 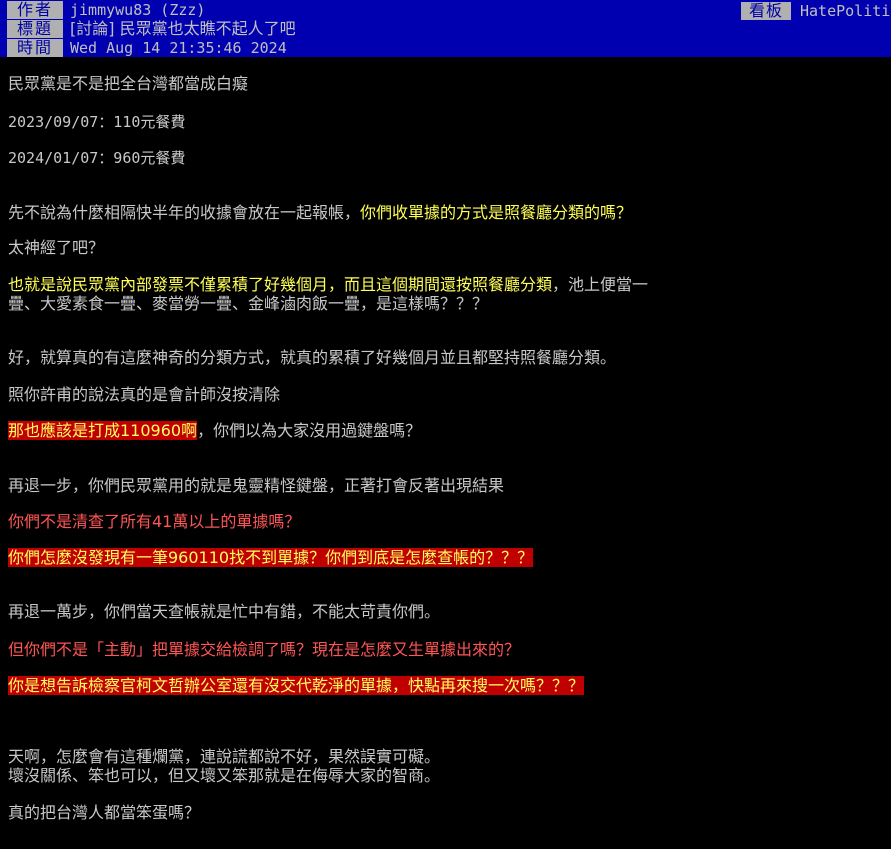 What do you see at coordinates (248, 303) in the screenshot?
I see `body-line-7: 疊、大愛素食一疊、麥當勞一疊、金峰滷肉飯一疊，是這樣嗎？？？` at bounding box center [248, 303].